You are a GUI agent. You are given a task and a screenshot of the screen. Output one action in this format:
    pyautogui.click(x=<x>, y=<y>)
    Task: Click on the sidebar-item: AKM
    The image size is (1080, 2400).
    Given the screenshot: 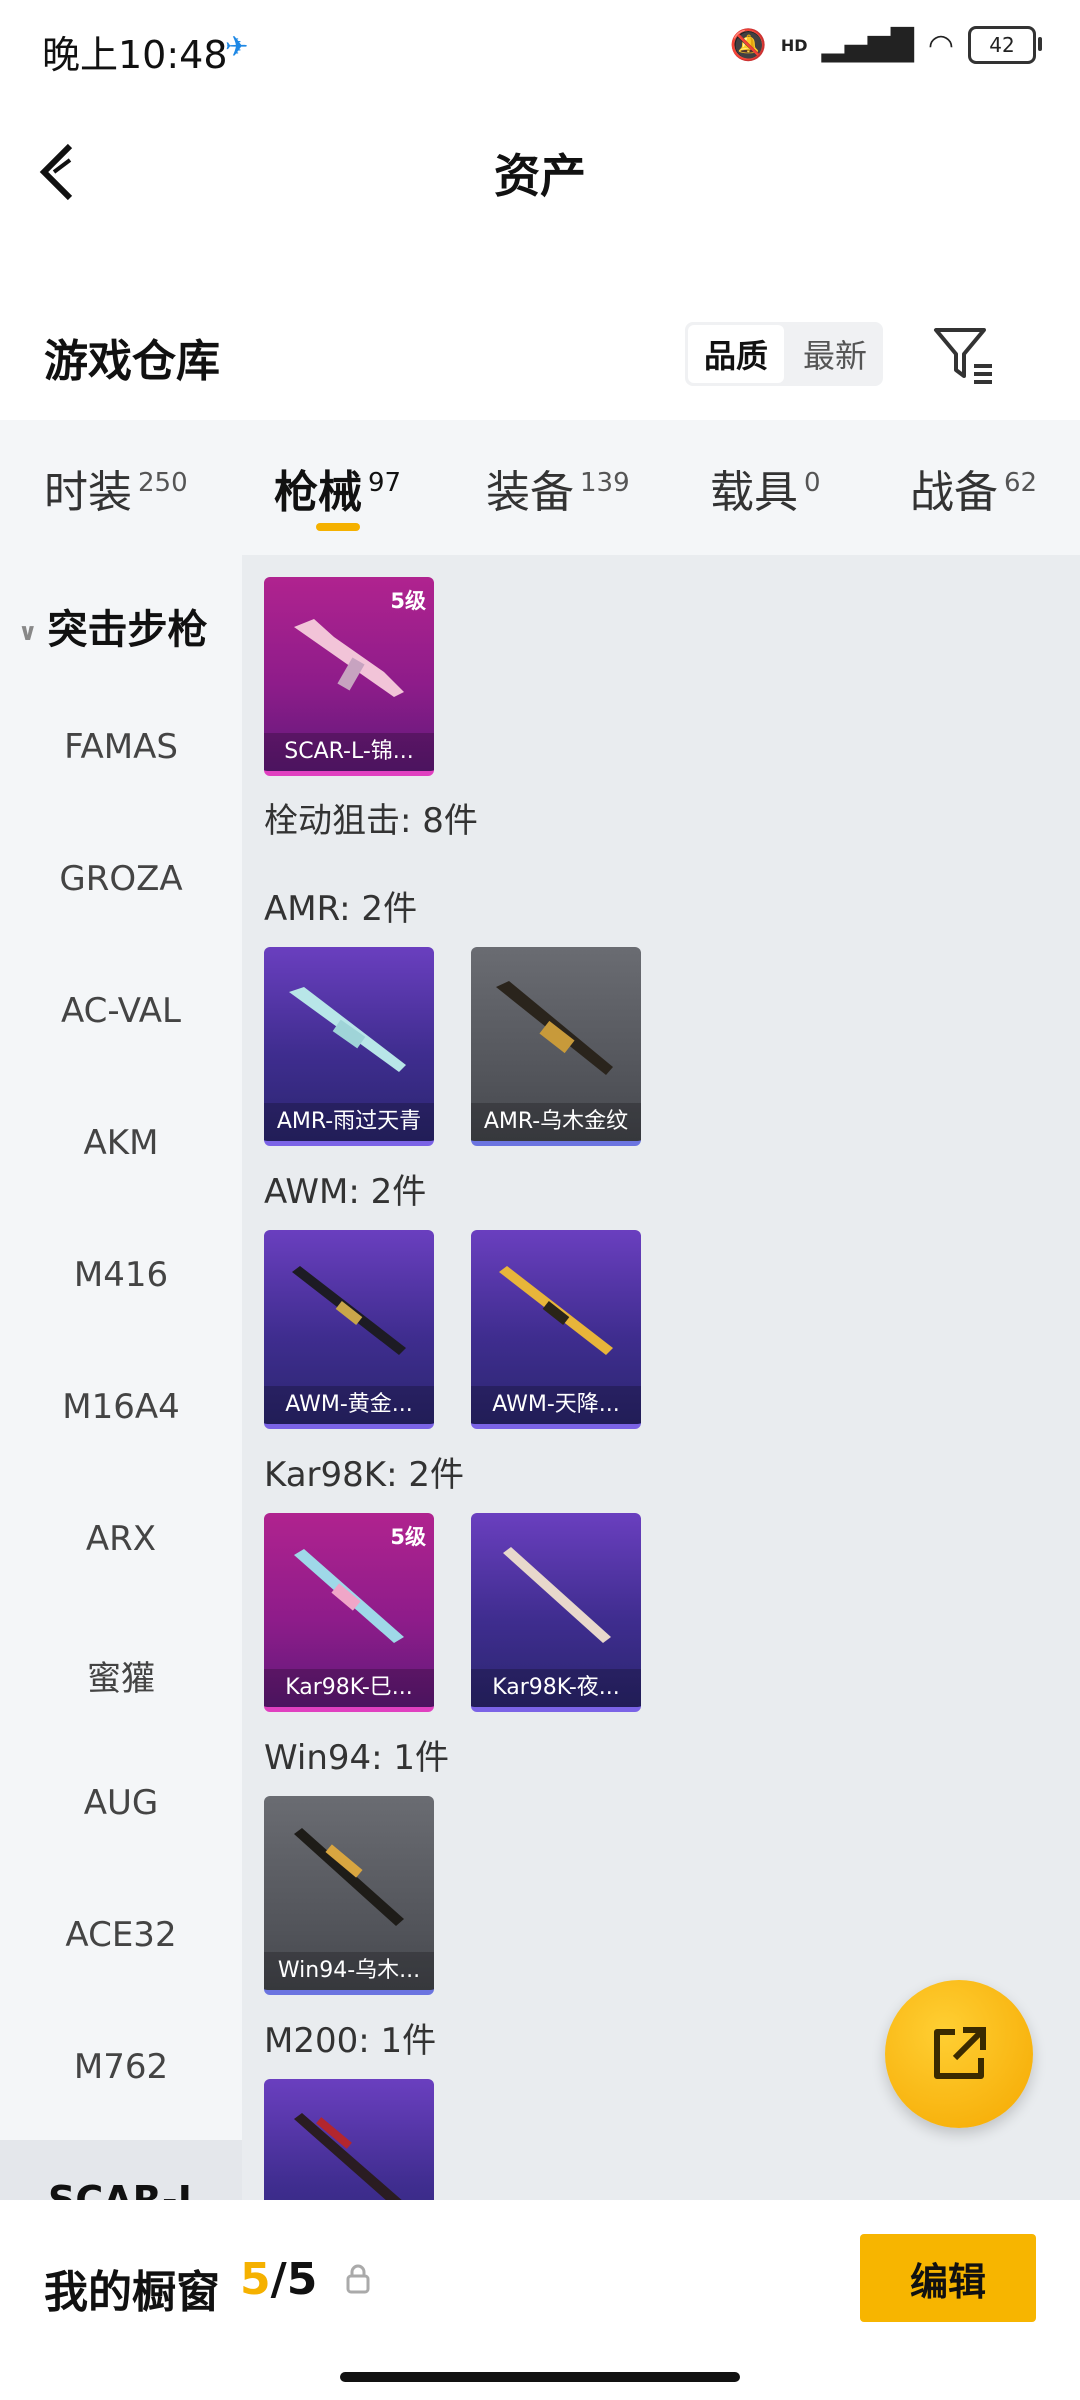 What is the action you would take?
    pyautogui.click(x=121, y=1143)
    